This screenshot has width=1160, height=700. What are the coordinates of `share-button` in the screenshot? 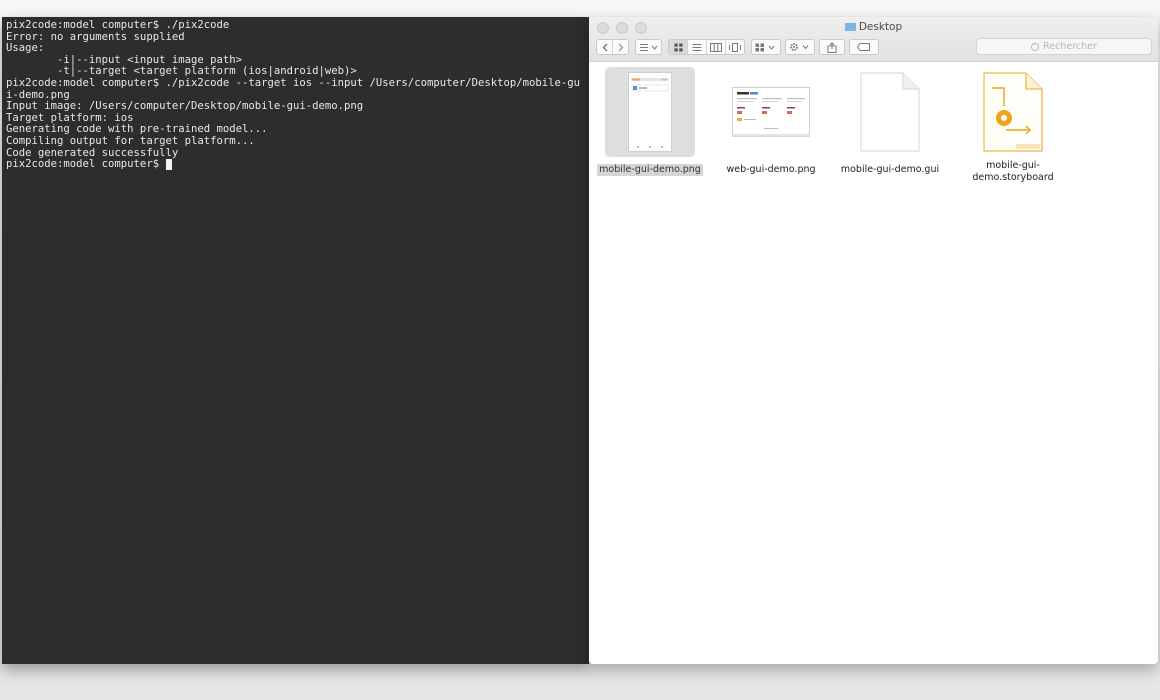 It's located at (832, 47).